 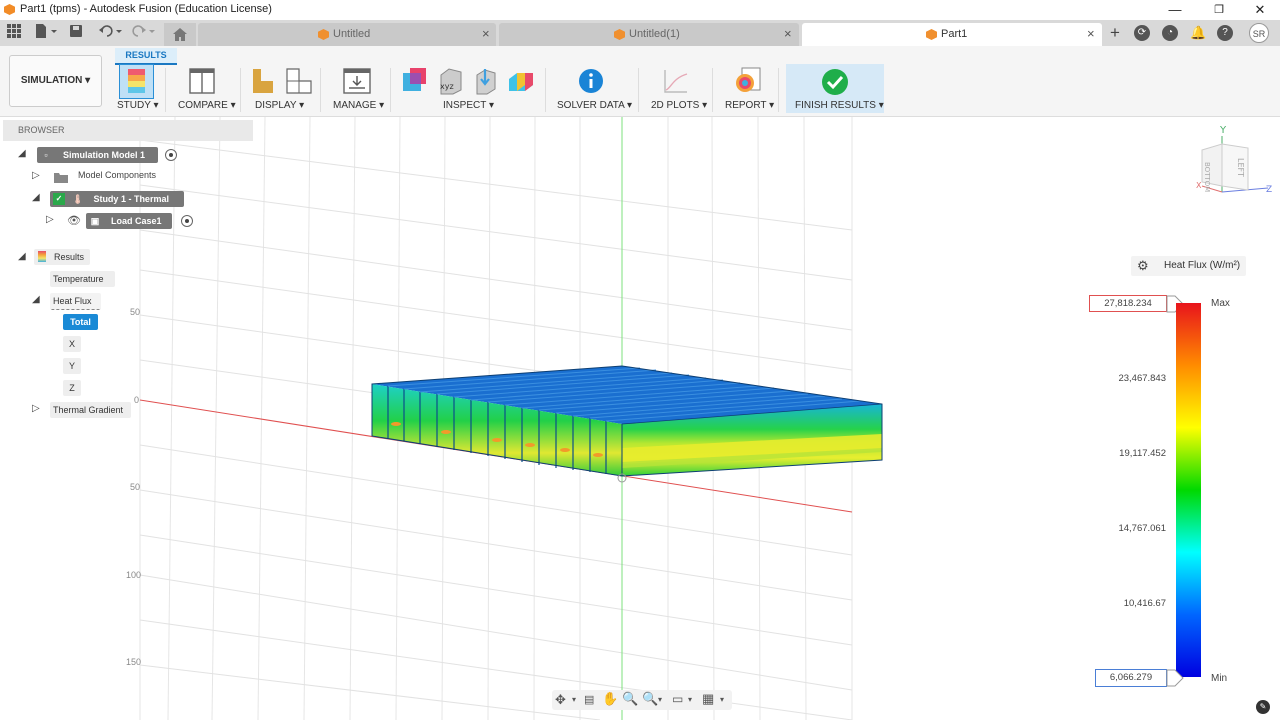 What do you see at coordinates (47, 33) in the screenshot?
I see `file-menu-icon` at bounding box center [47, 33].